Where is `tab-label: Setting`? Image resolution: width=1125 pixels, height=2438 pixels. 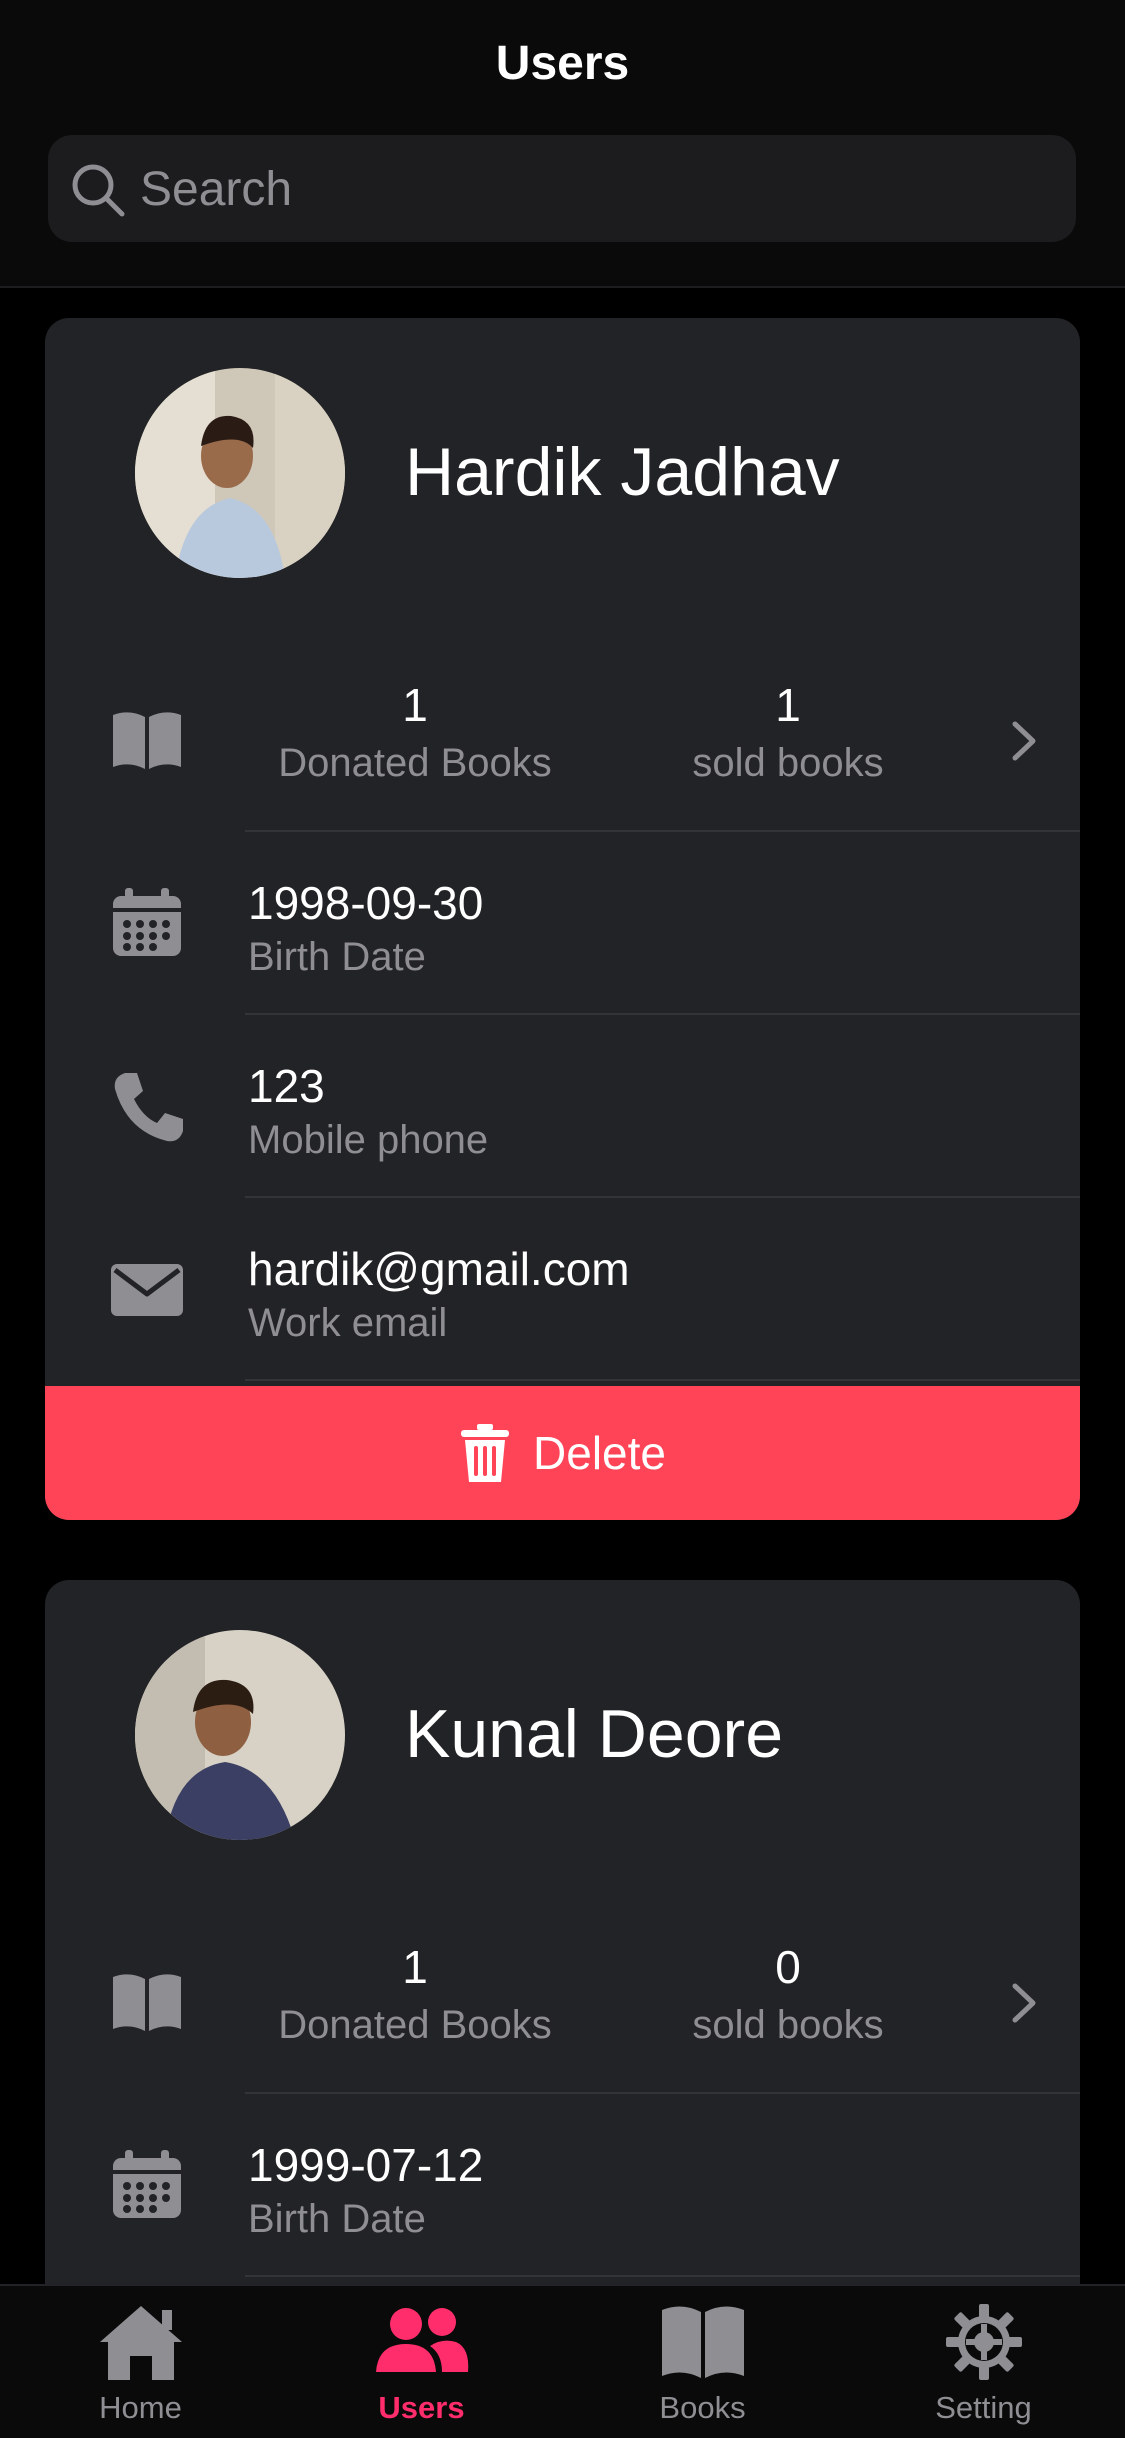 tab-label: Setting is located at coordinates (983, 2407).